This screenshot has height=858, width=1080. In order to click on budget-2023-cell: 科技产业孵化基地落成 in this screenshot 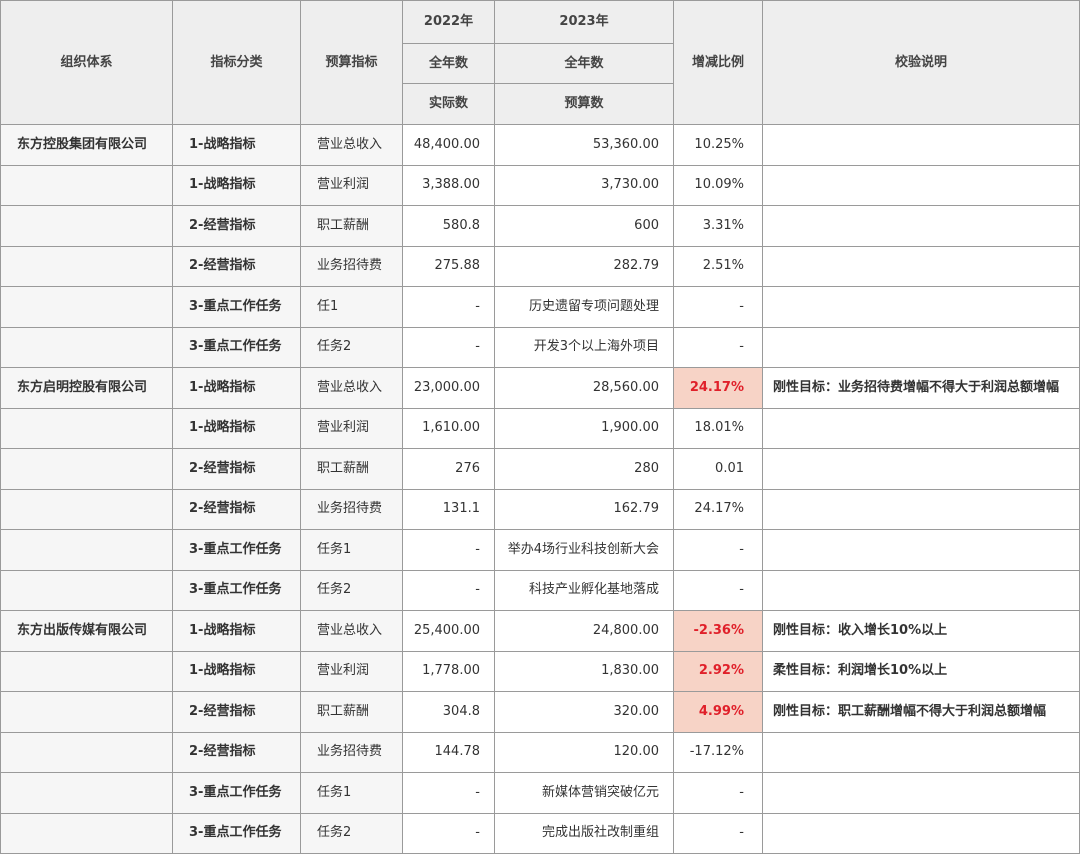, I will do `click(584, 590)`.